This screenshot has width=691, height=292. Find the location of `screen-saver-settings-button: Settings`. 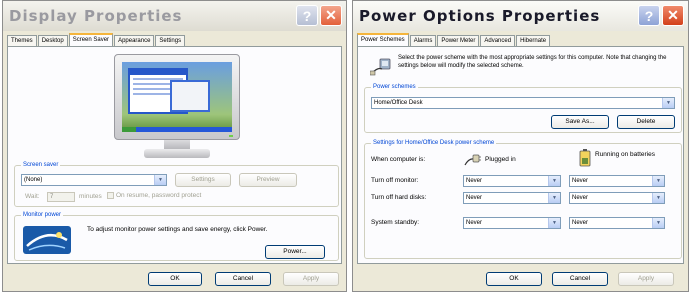

screen-saver-settings-button: Settings is located at coordinates (203, 180).